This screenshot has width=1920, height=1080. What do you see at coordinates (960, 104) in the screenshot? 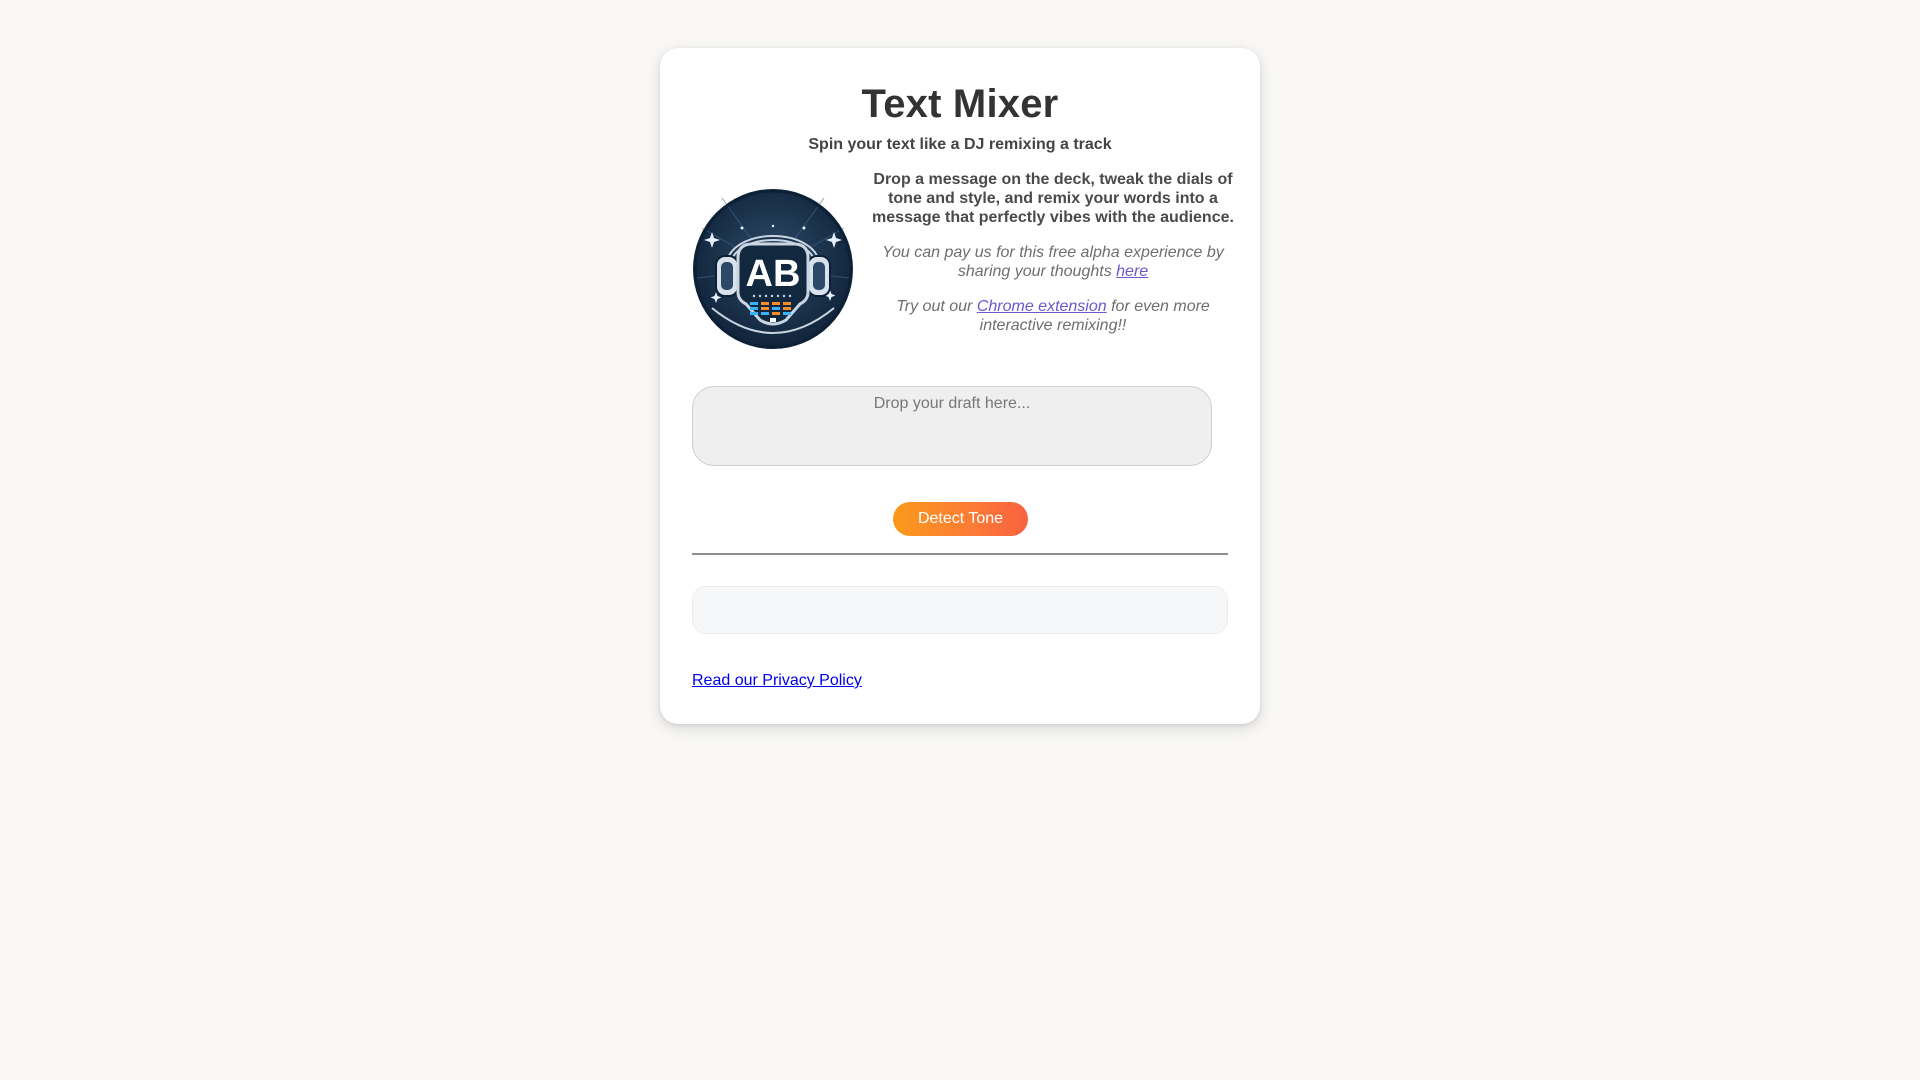
I see `page-title: Text Mixer` at bounding box center [960, 104].